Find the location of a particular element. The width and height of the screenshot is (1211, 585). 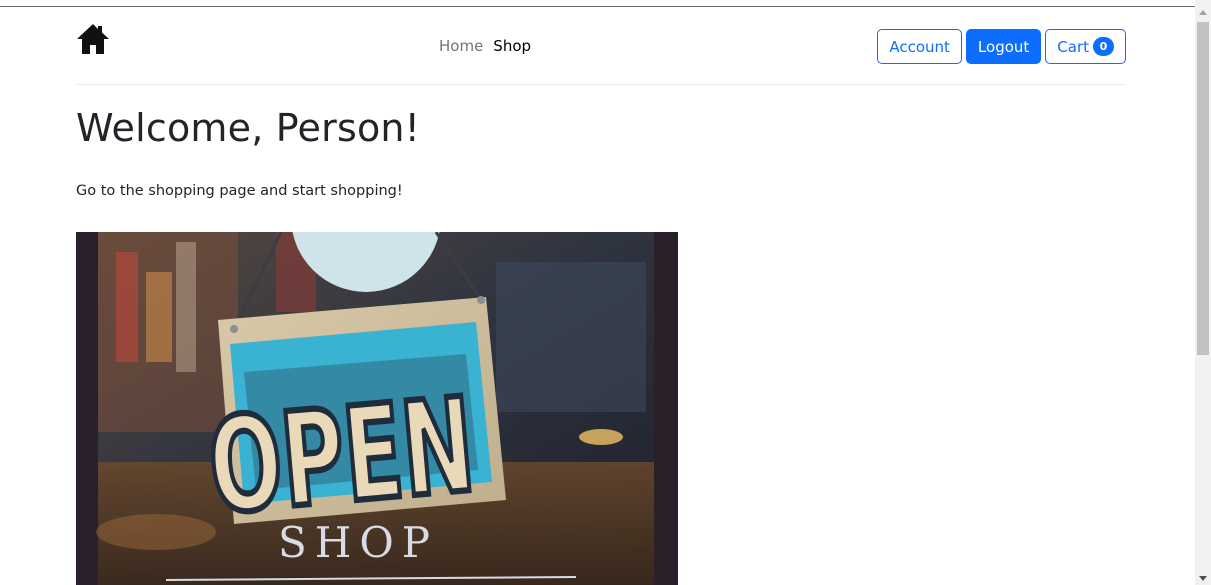

account-button: Account is located at coordinates (919, 46).